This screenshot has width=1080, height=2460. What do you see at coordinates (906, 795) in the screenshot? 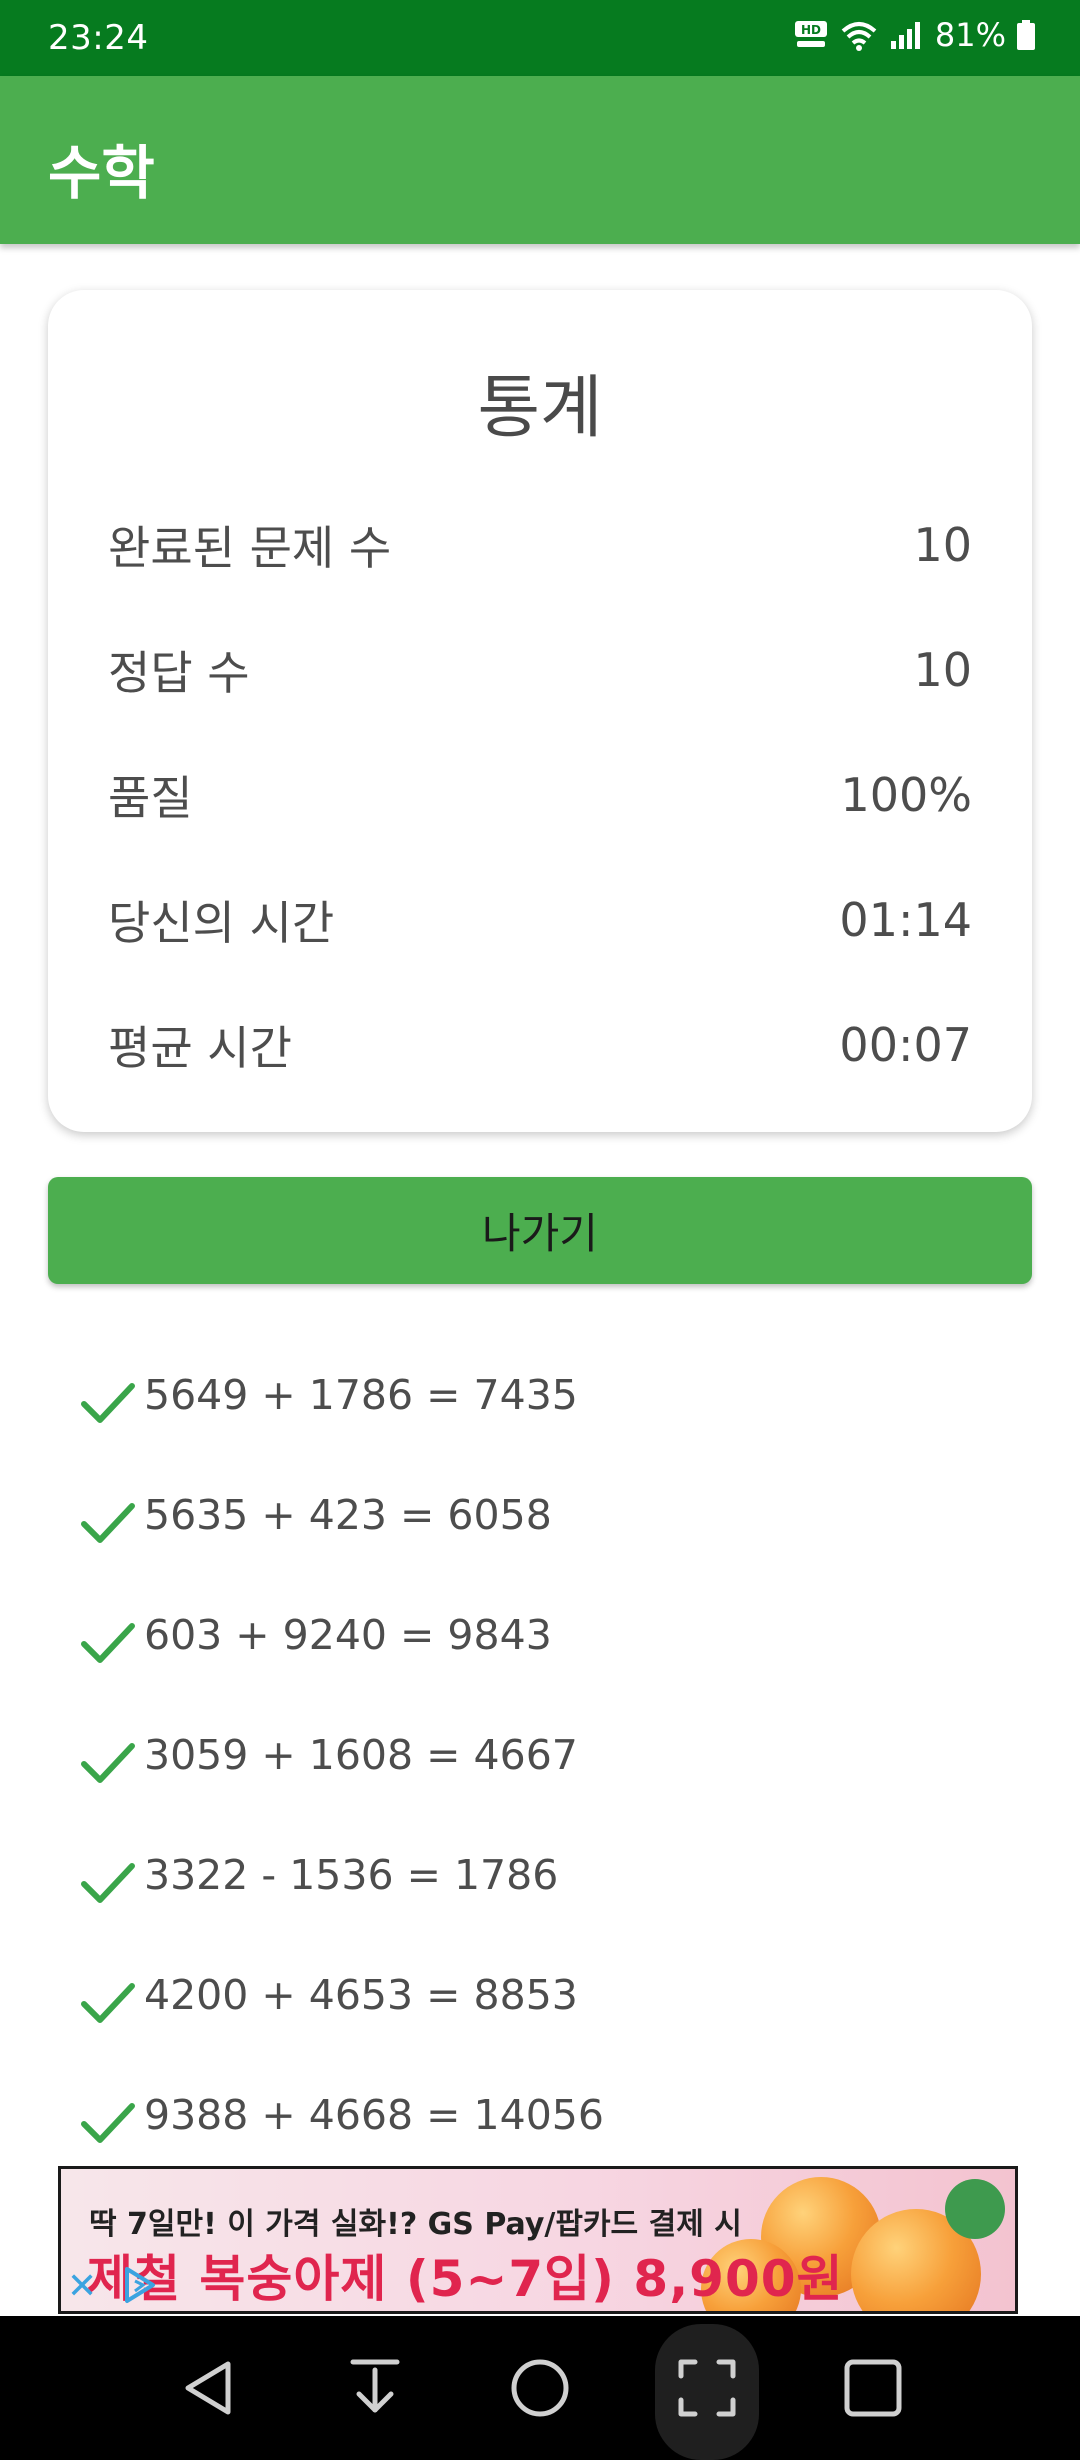
I see `stat-value: 100%` at bounding box center [906, 795].